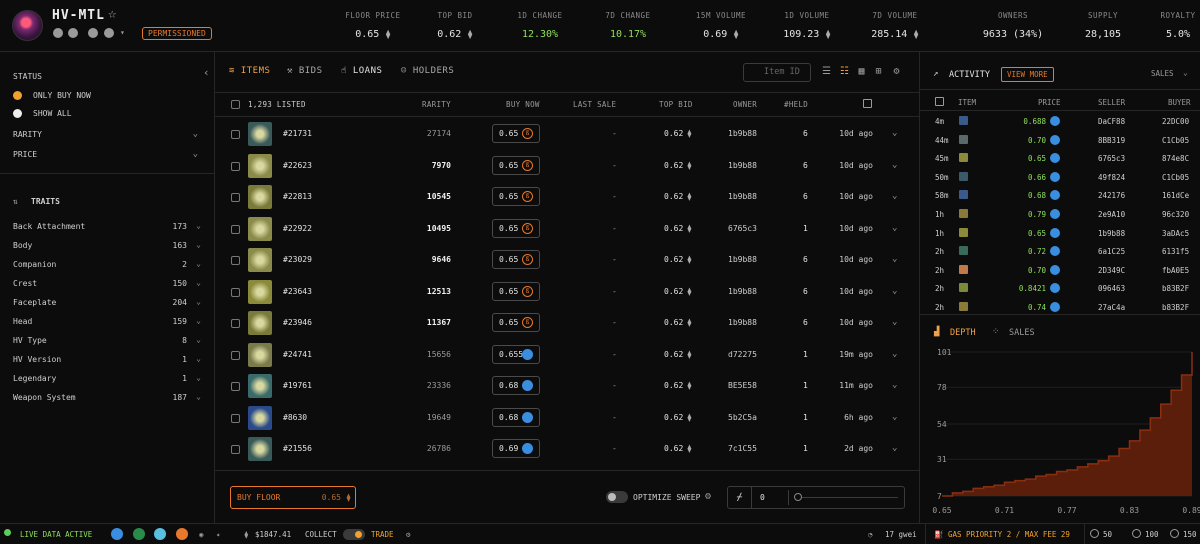 Image resolution: width=1200 pixels, height=544 pixels. I want to click on trait-filter: HV Version 1 ⌄, so click(107, 360).